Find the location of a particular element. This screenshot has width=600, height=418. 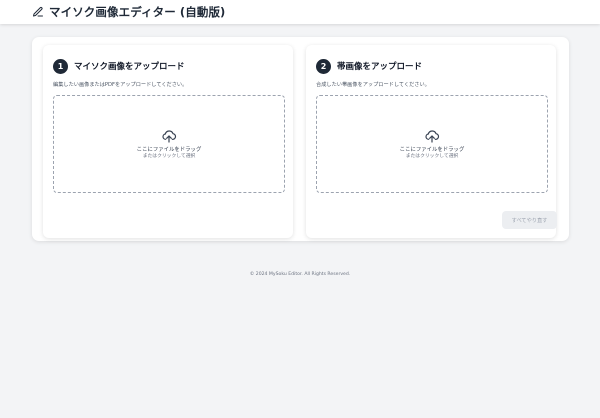

band-dropzone: ここにファイルをドラッグ またはクリックして選択 is located at coordinates (432, 144).